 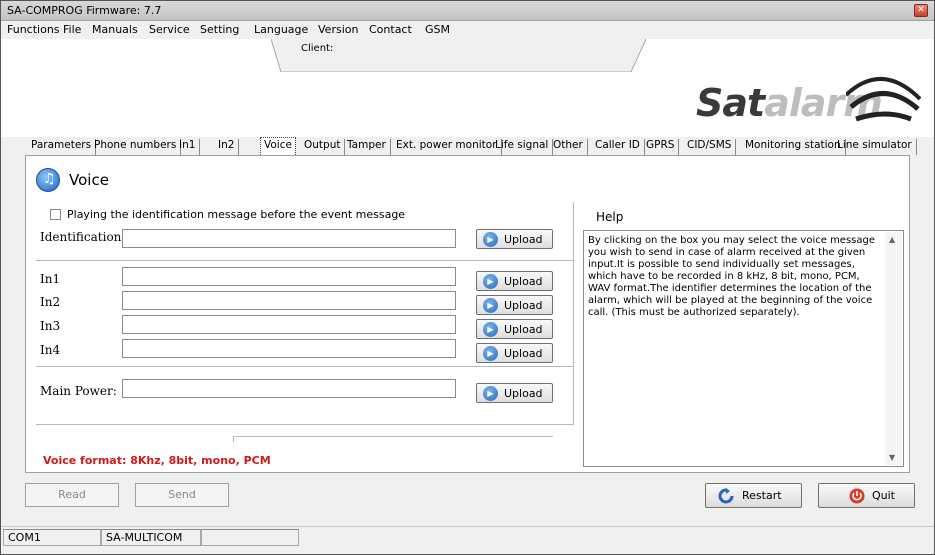 I want to click on read-button: Read, so click(x=72, y=495).